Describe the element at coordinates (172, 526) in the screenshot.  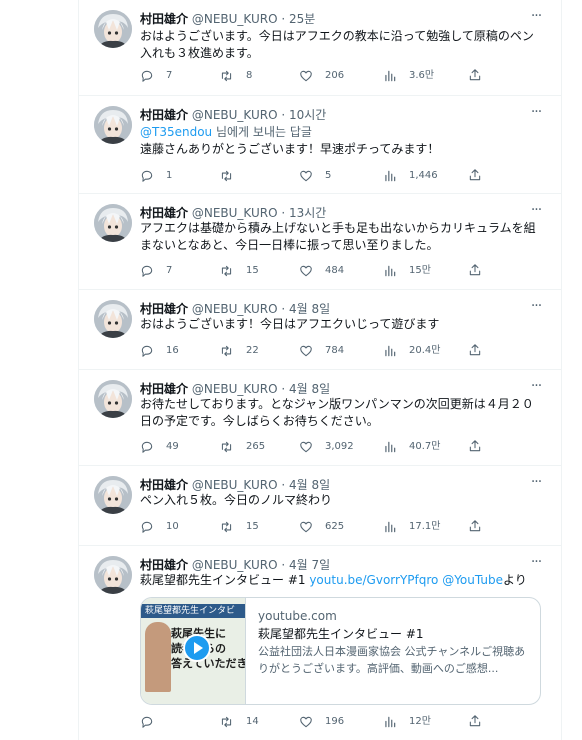
I see `reply-count: 10` at that location.